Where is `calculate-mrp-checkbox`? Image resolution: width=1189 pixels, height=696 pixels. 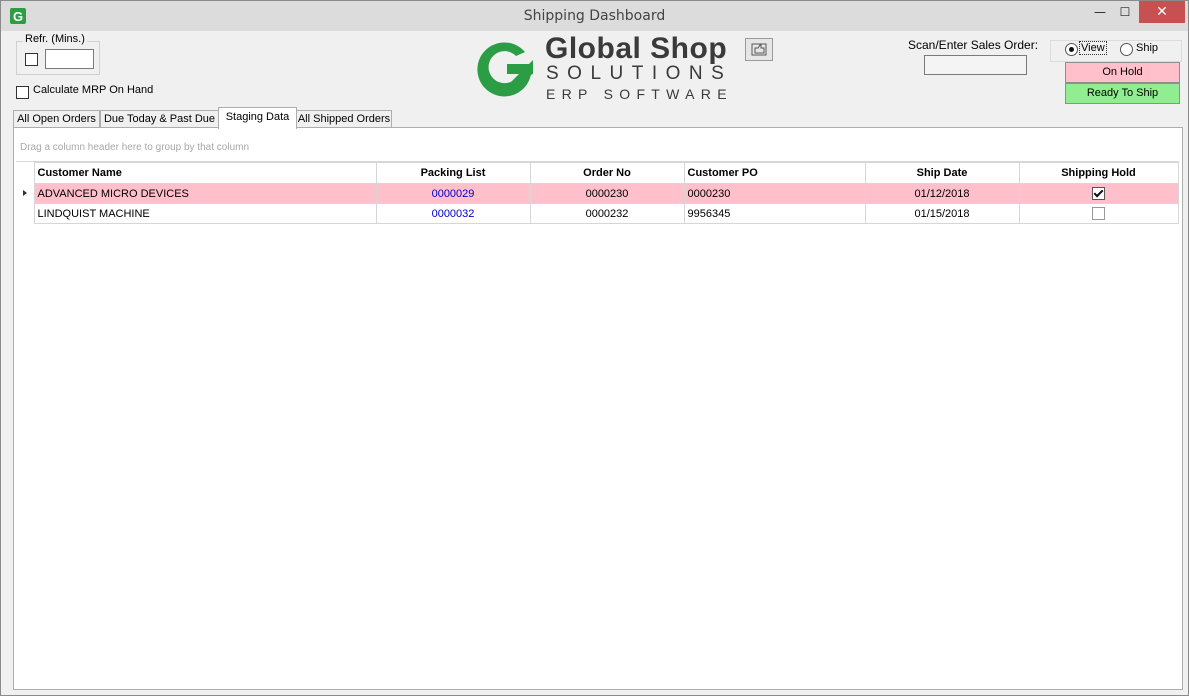
calculate-mrp-checkbox is located at coordinates (22, 92).